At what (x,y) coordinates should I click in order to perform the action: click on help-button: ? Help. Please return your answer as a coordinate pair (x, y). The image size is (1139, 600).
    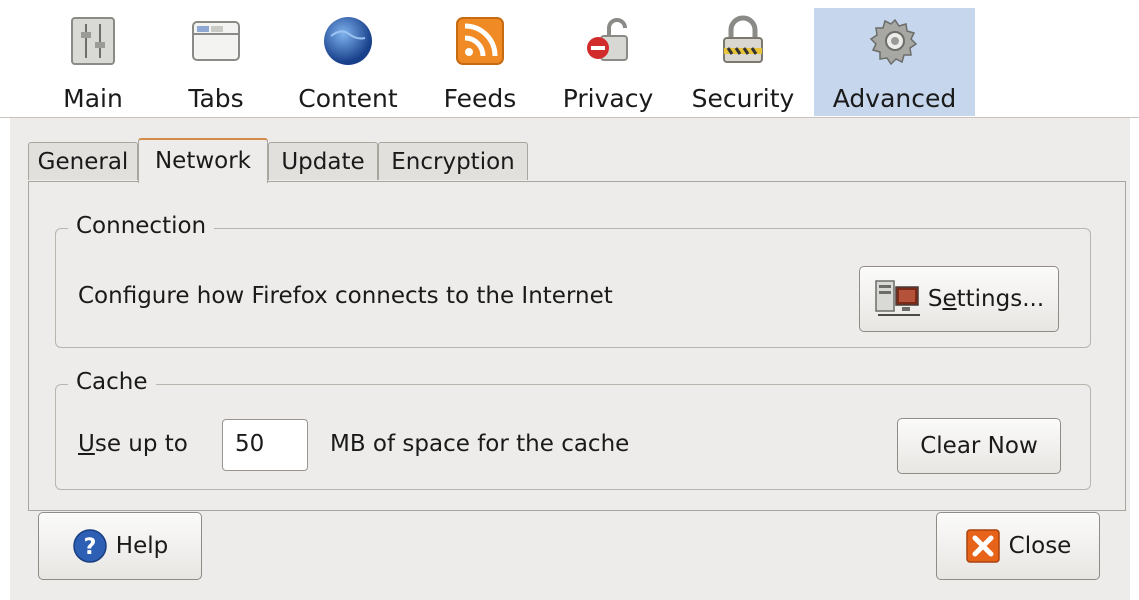
    Looking at the image, I should click on (120, 546).